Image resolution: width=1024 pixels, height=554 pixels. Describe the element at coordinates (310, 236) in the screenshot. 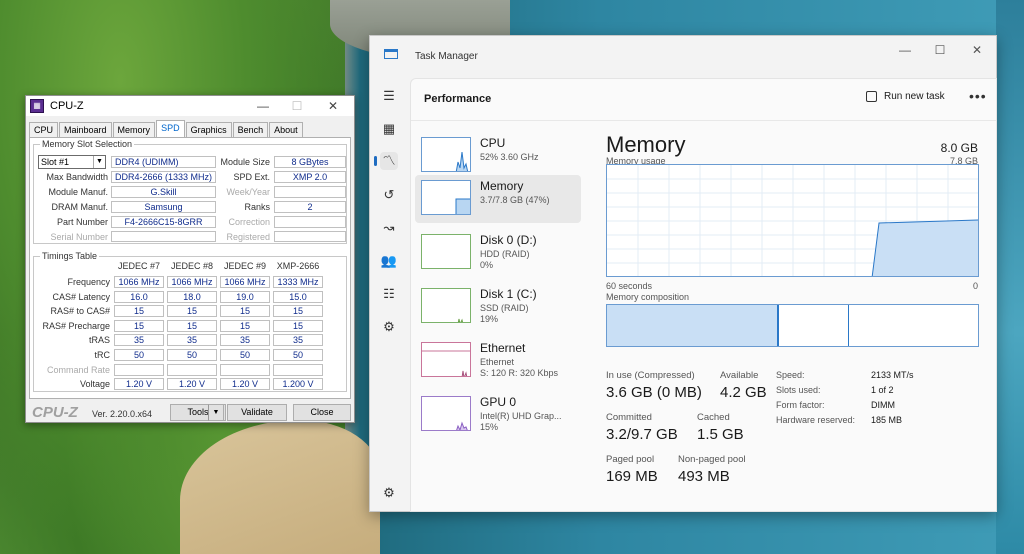

I see `registered` at that location.